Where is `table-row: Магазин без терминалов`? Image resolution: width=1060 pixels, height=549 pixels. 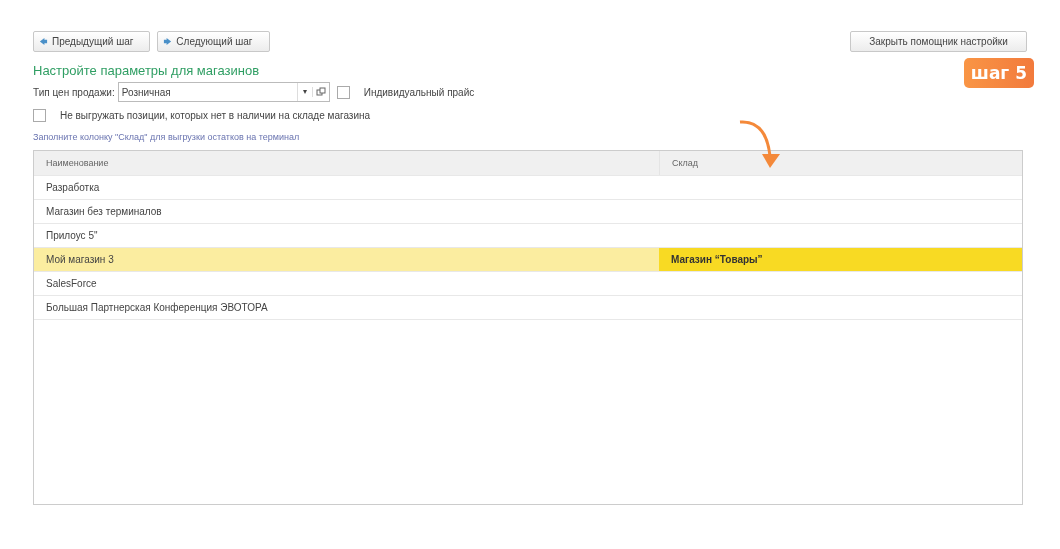
table-row: Магазин без терминалов is located at coordinates (528, 212).